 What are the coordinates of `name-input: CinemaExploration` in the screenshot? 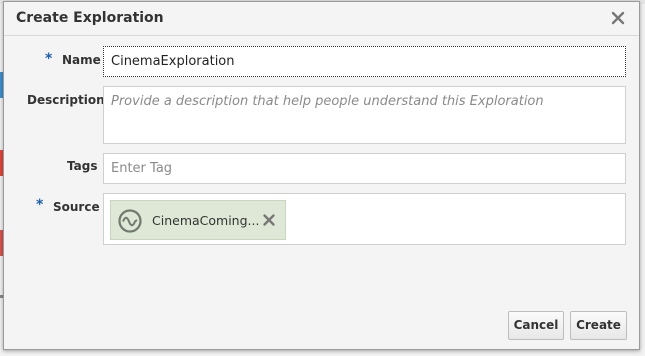 It's located at (364, 61).